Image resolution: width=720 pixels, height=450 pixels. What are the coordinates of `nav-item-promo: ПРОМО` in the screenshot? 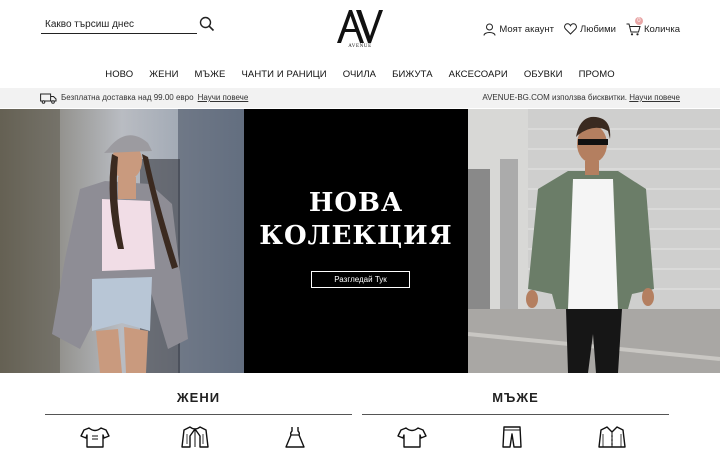 It's located at (597, 75).